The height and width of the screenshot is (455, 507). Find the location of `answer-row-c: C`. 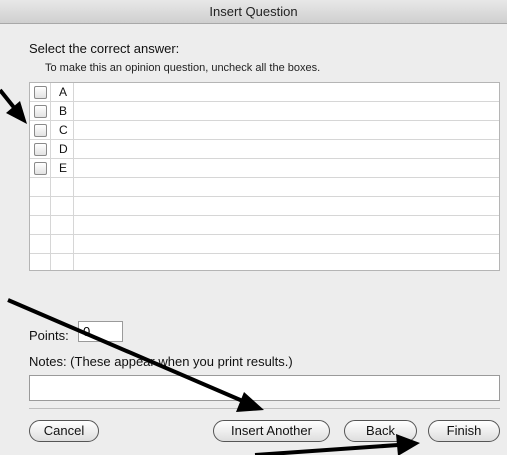

answer-row-c: C is located at coordinates (264, 130).